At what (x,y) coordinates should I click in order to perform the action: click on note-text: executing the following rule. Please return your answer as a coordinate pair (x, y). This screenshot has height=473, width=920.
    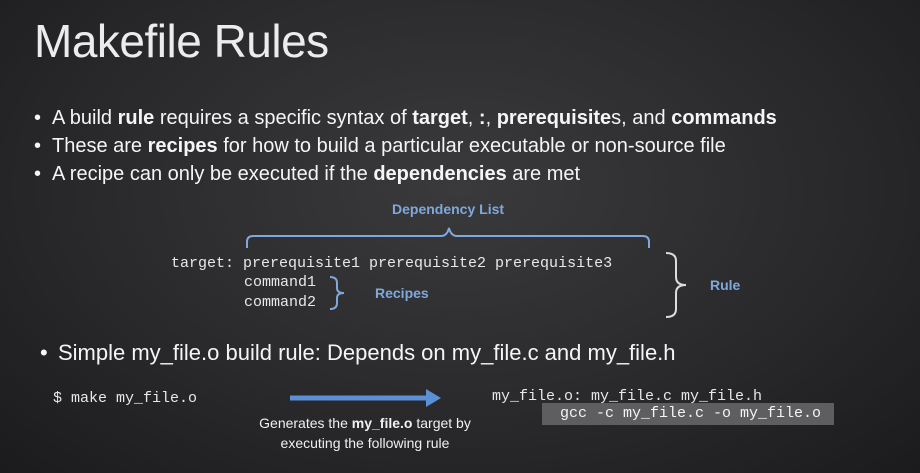
    Looking at the image, I should click on (365, 443).